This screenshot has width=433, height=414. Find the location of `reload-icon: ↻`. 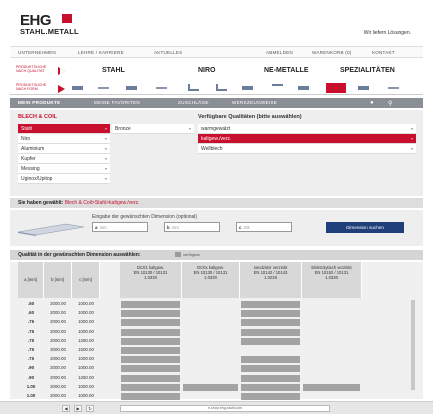

reload-icon: ↻ is located at coordinates (90, 408).